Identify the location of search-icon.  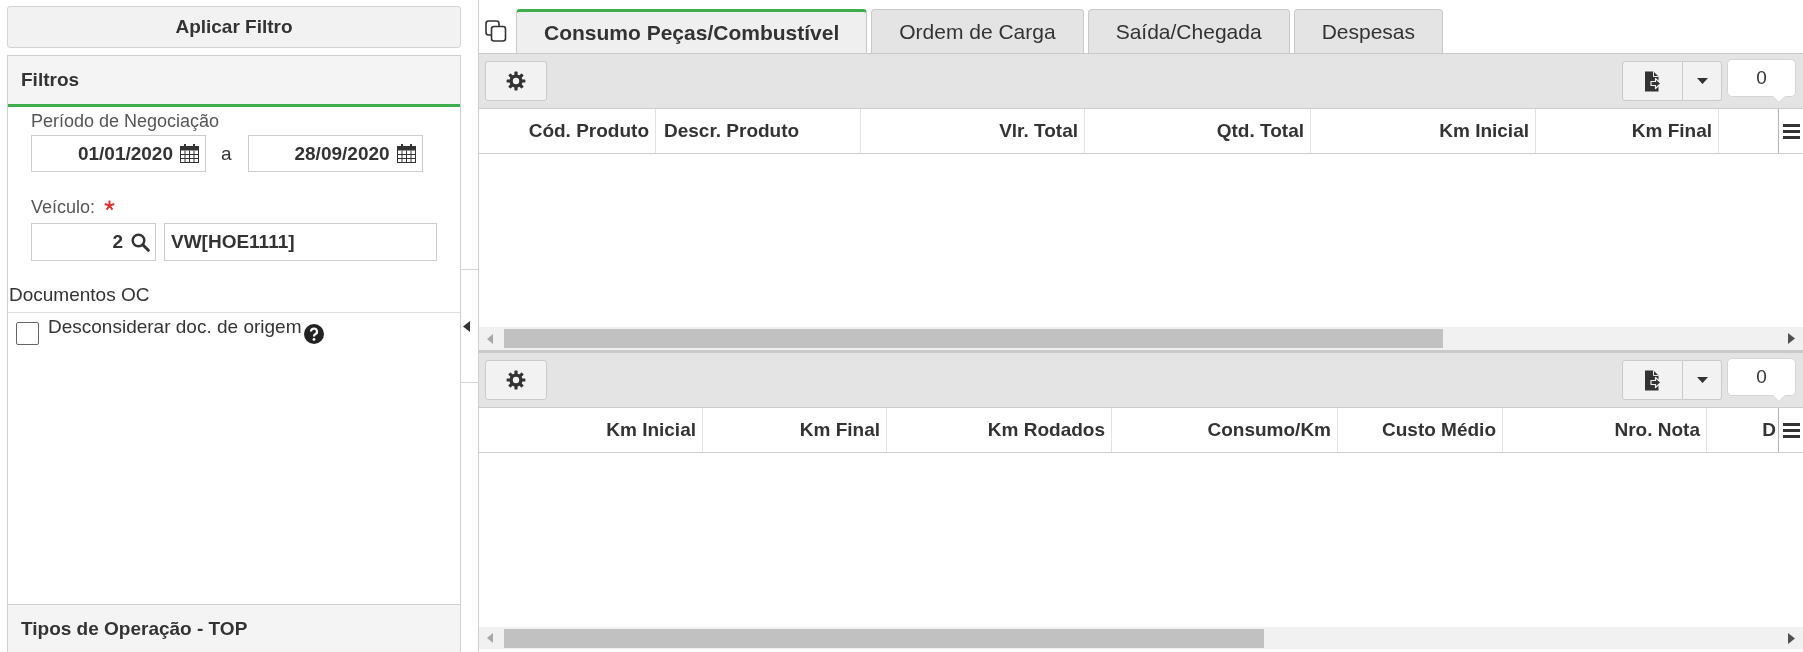
(140, 242).